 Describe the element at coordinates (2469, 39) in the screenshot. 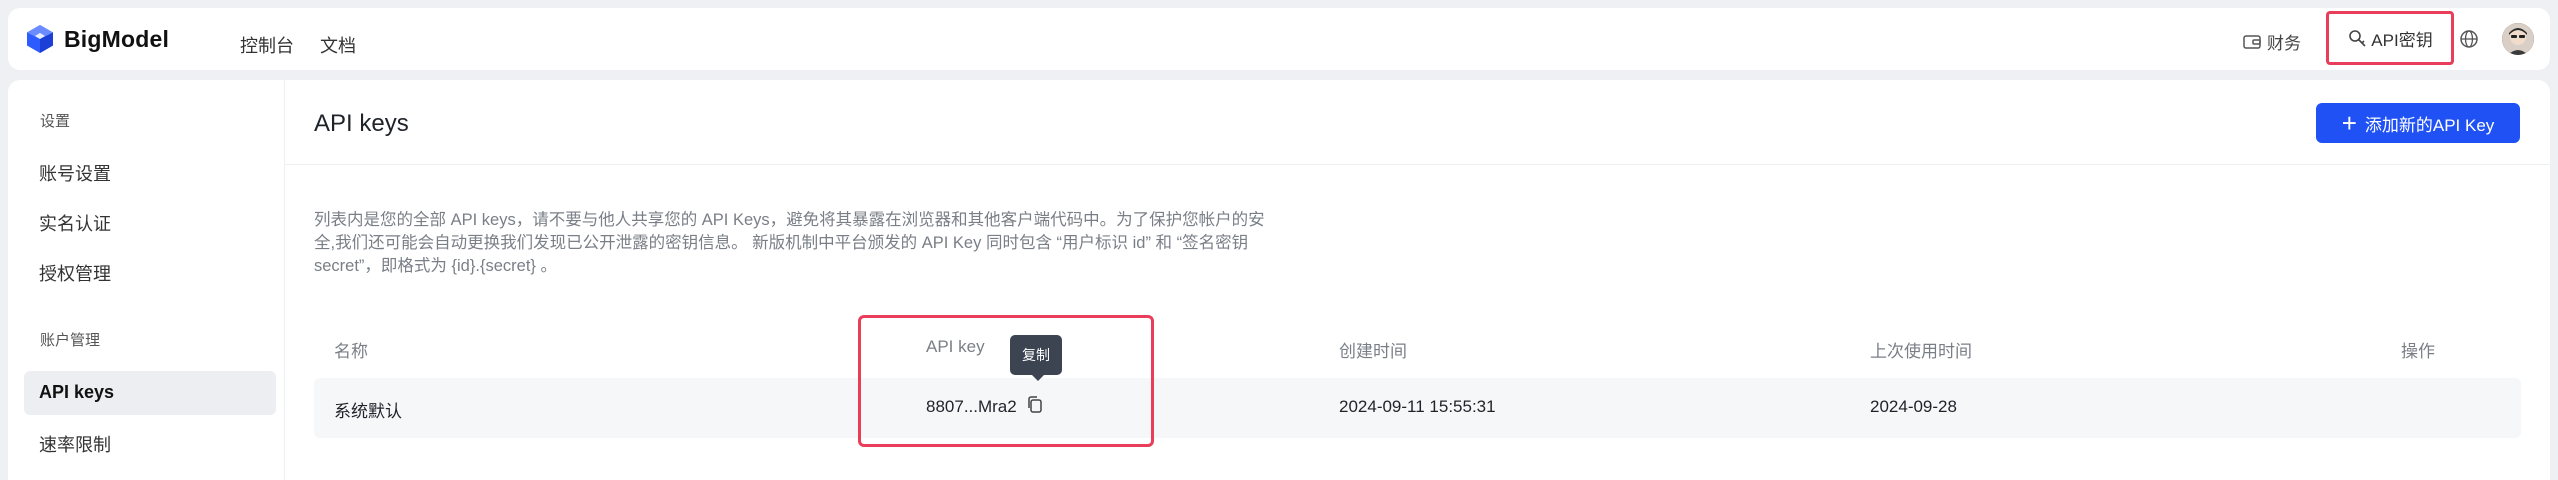

I see `globe-icon` at that location.